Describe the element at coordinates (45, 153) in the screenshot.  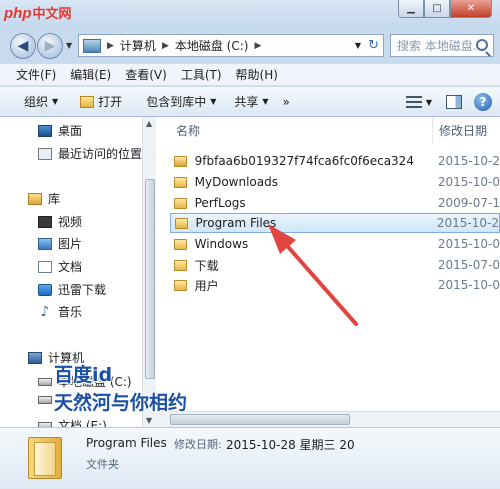
I see `recent-places-icon` at that location.